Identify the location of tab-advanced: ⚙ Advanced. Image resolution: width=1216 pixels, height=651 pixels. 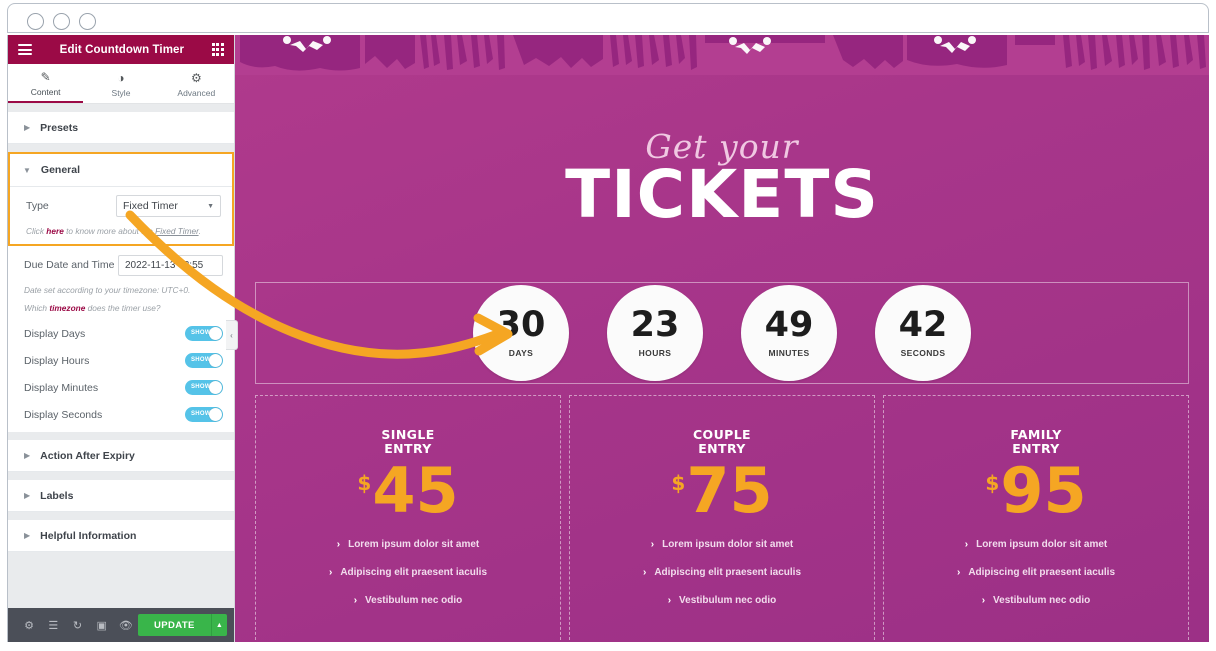
(196, 83).